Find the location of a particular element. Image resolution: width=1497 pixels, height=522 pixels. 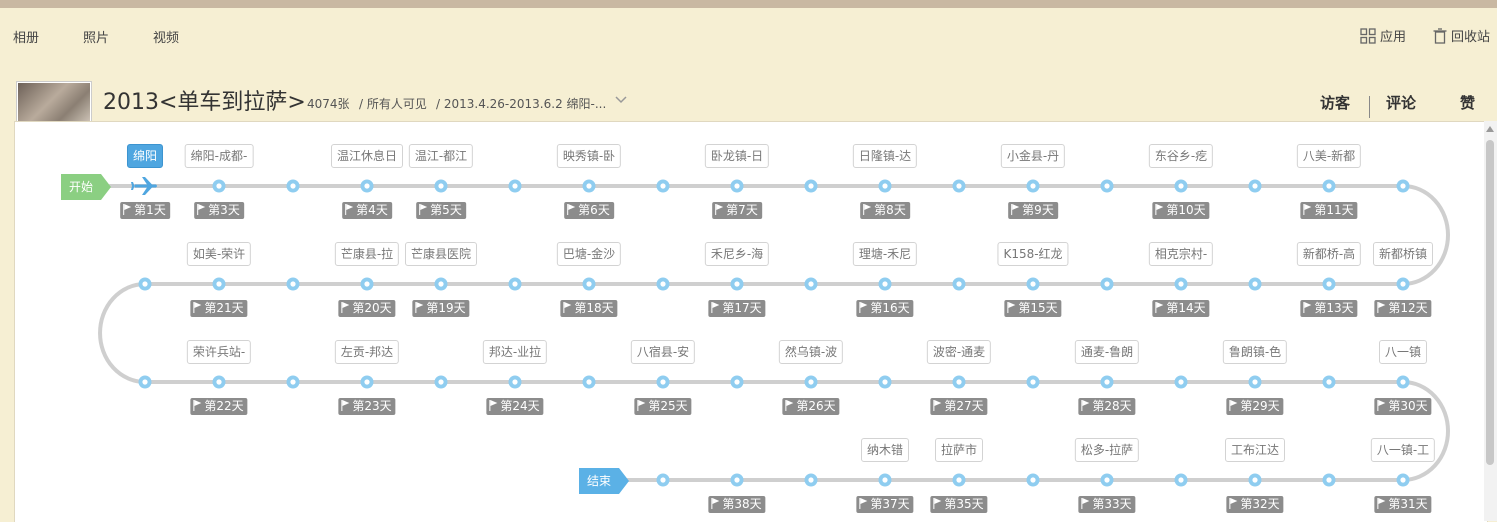

stop-label: 相克宗村- is located at coordinates (1181, 254).